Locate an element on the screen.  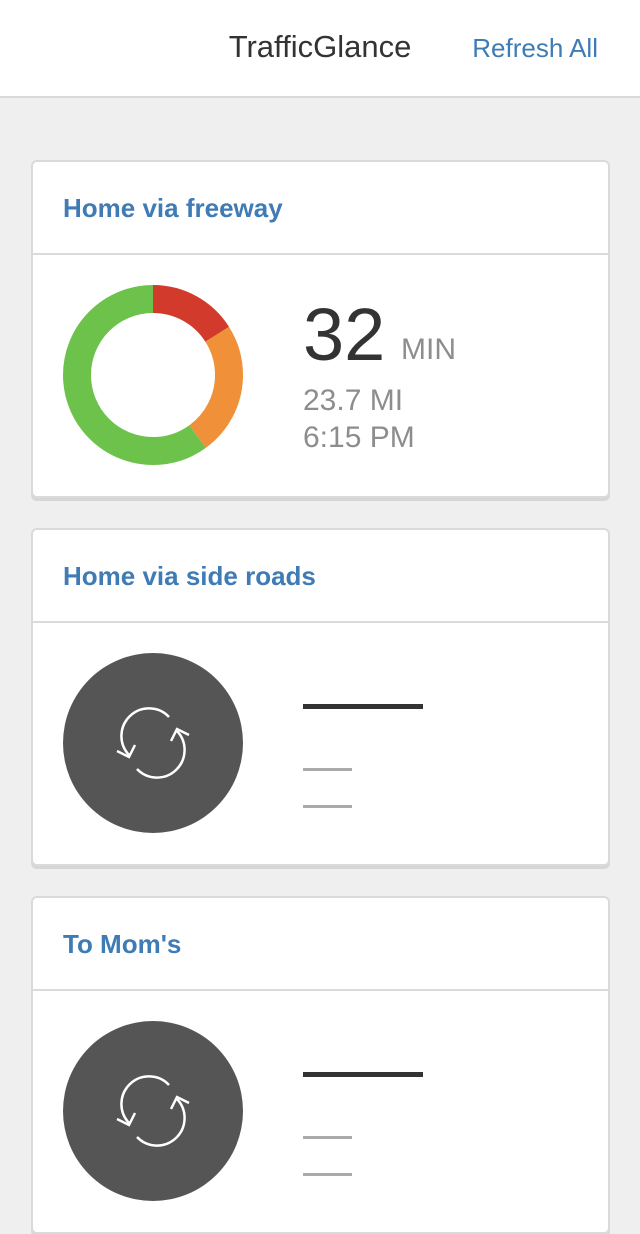
travel-time-minutes: 32 is located at coordinates (344, 334).